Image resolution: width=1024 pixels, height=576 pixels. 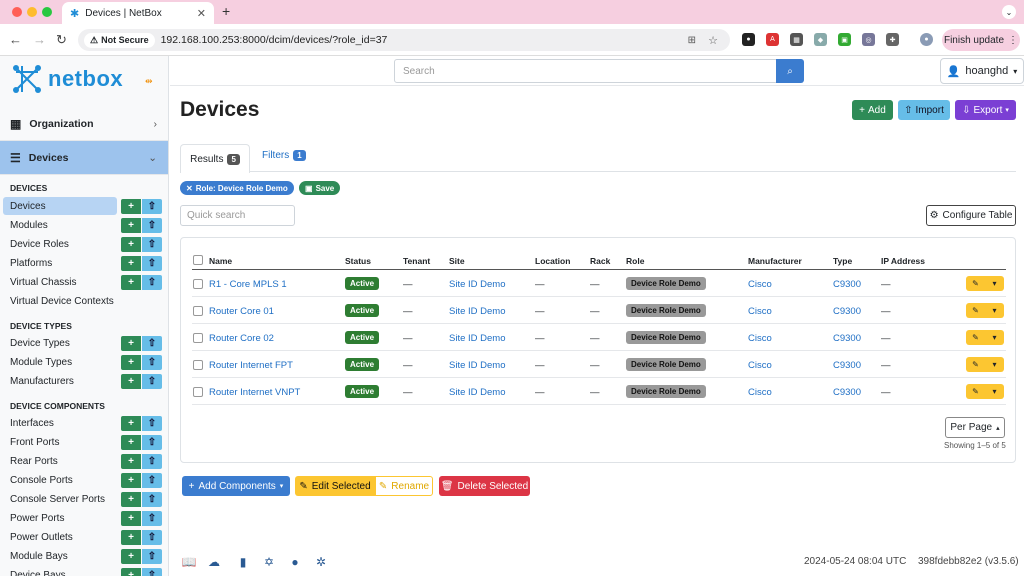 What do you see at coordinates (842, 261) in the screenshot?
I see `column-header-type: Type` at bounding box center [842, 261].